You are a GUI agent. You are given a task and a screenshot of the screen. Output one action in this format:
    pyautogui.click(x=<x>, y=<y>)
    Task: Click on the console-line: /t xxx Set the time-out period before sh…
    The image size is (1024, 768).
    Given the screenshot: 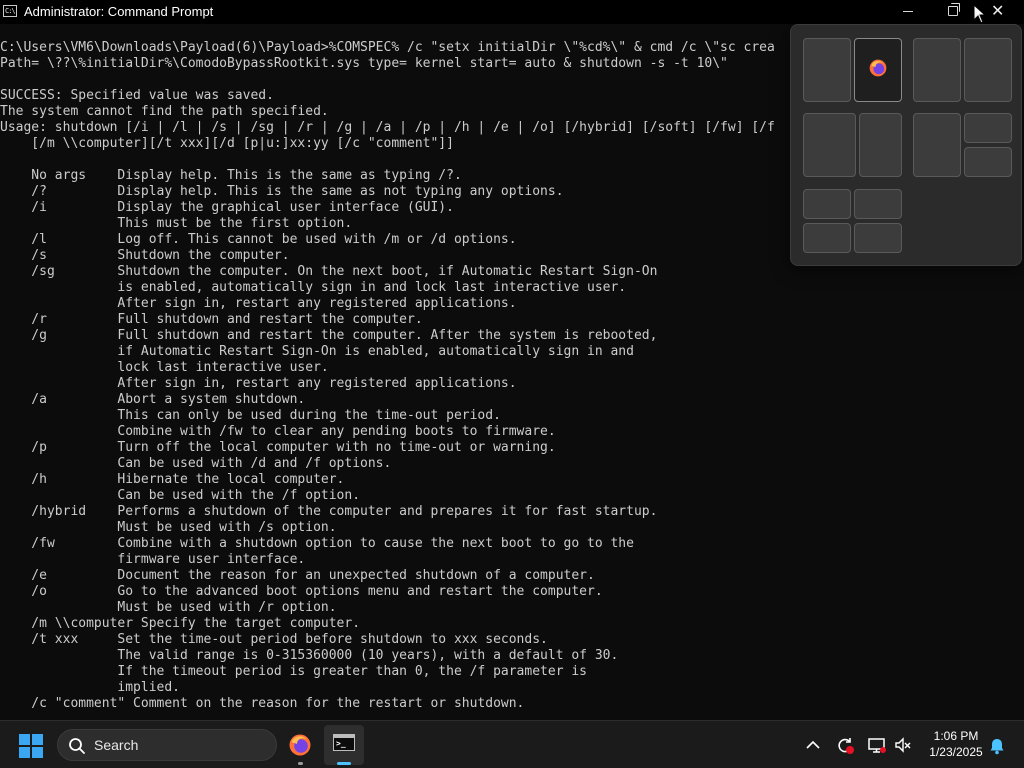 What is the action you would take?
    pyautogui.click(x=274, y=639)
    